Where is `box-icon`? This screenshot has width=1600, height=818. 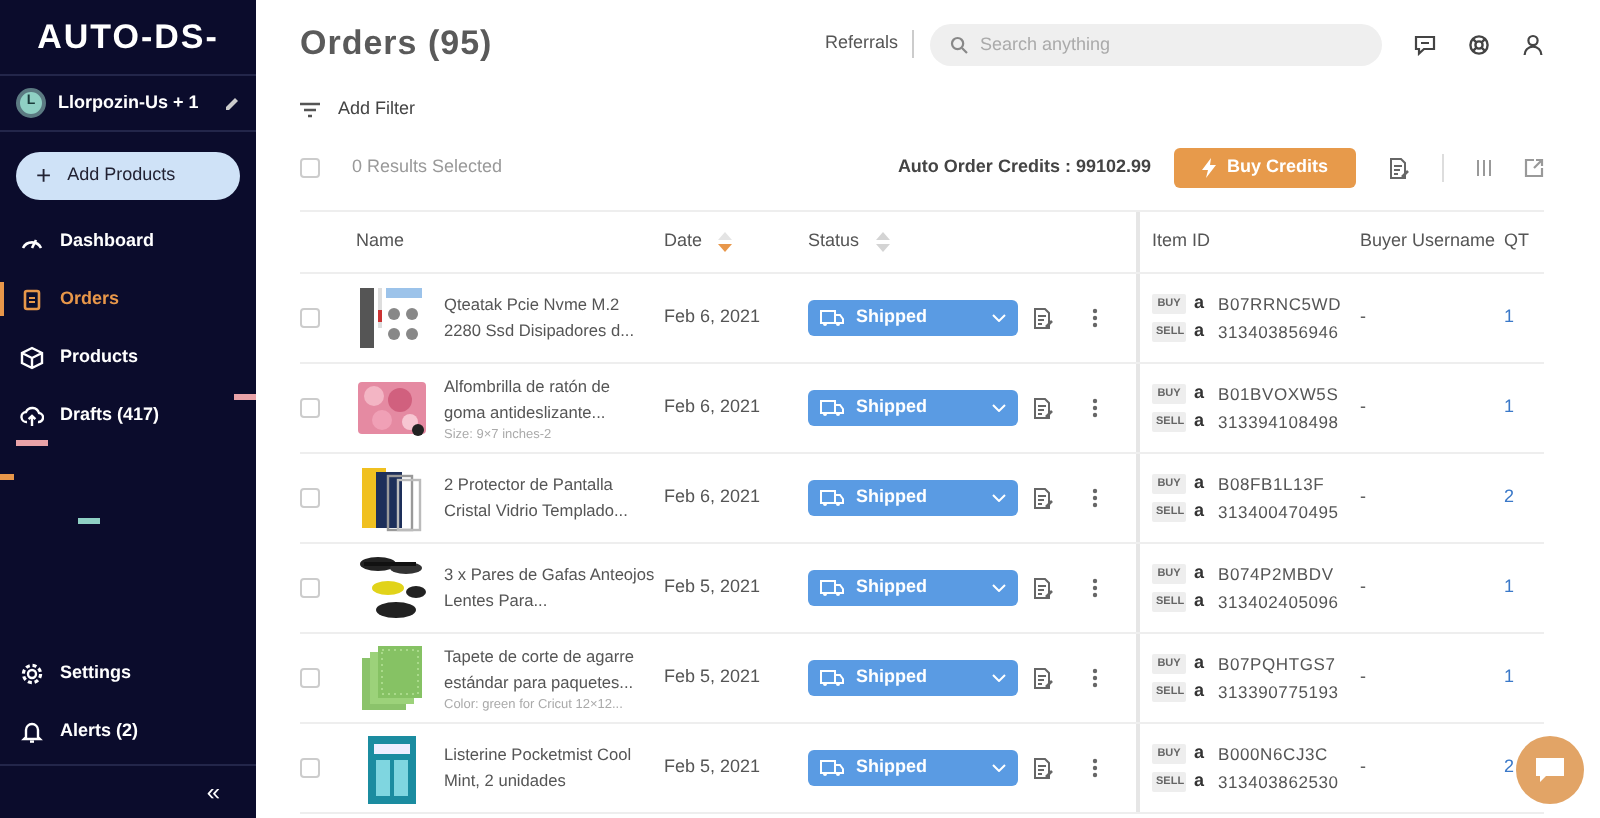
box-icon is located at coordinates (32, 357).